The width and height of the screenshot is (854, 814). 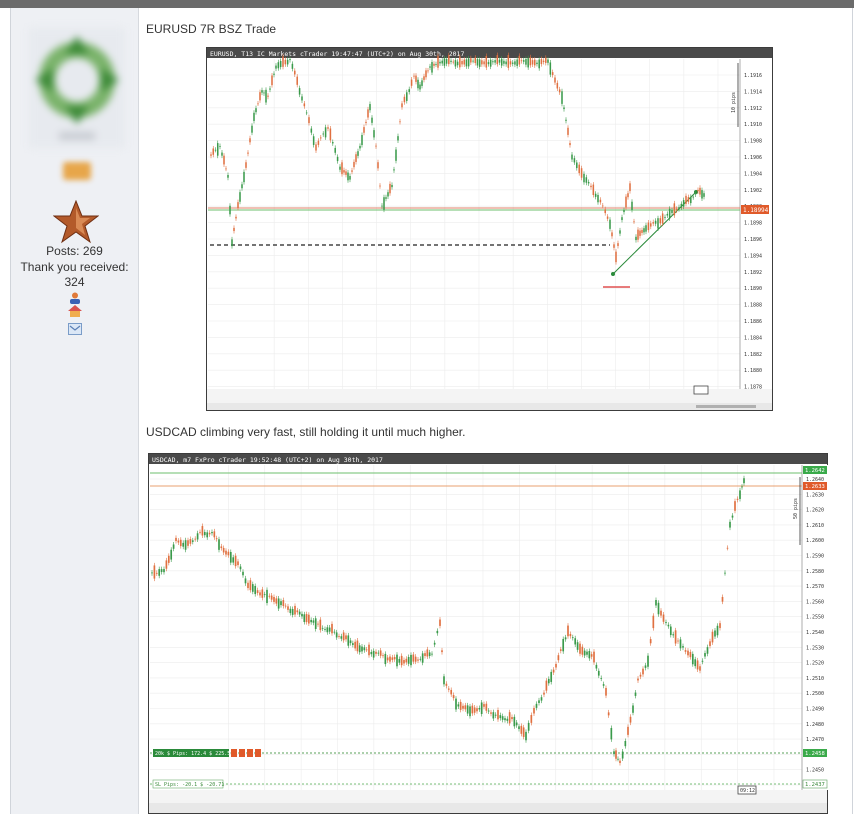 What do you see at coordinates (74, 251) in the screenshot?
I see `post-count: Posts: 269` at bounding box center [74, 251].